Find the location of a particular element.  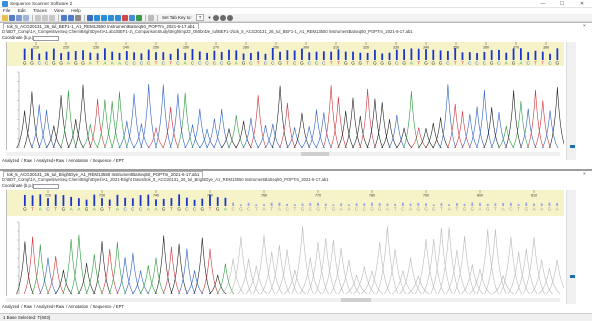

paste-icon is located at coordinates (52, 17).